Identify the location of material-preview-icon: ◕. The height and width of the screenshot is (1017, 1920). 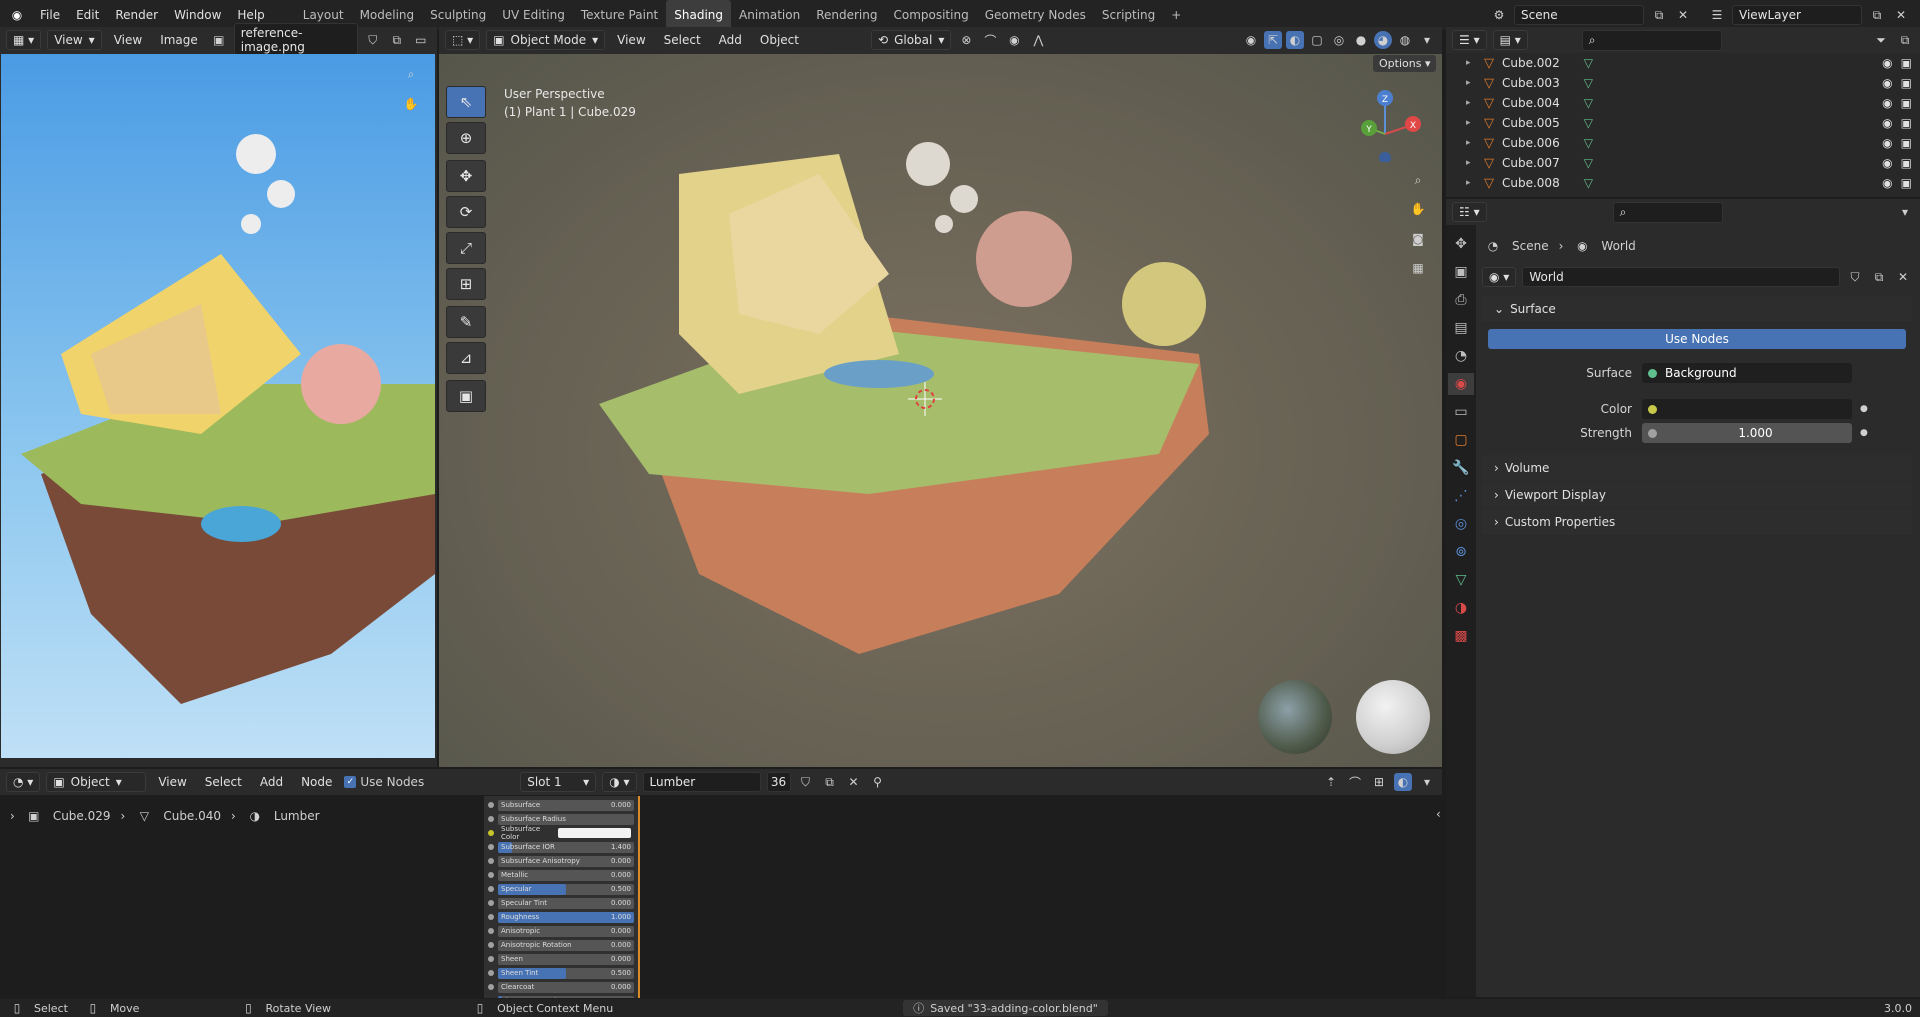
(1383, 40).